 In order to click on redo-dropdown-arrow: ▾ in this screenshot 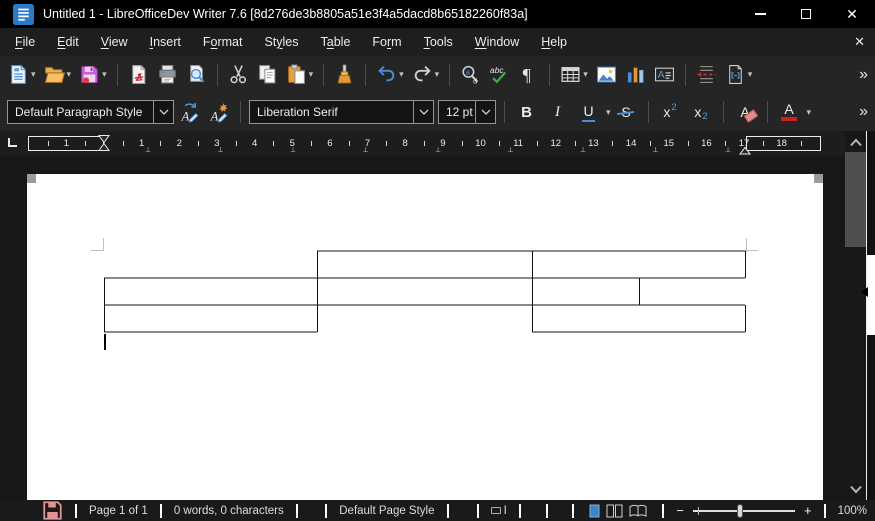, I will do `click(437, 74)`.